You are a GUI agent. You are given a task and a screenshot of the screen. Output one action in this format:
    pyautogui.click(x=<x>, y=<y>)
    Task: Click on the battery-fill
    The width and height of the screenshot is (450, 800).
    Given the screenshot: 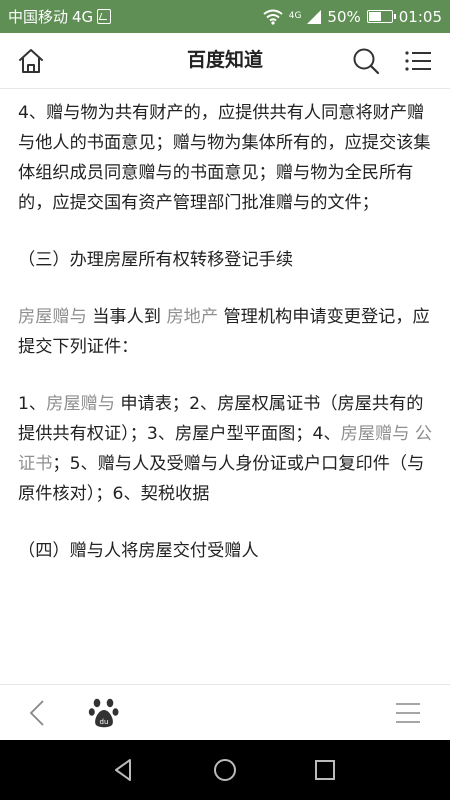 What is the action you would take?
    pyautogui.click(x=374, y=16)
    